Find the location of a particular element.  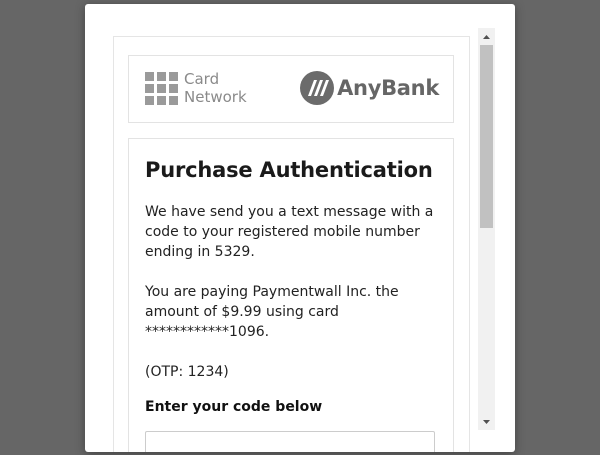

otp-hint: (OTP: 1234) is located at coordinates (187, 372).